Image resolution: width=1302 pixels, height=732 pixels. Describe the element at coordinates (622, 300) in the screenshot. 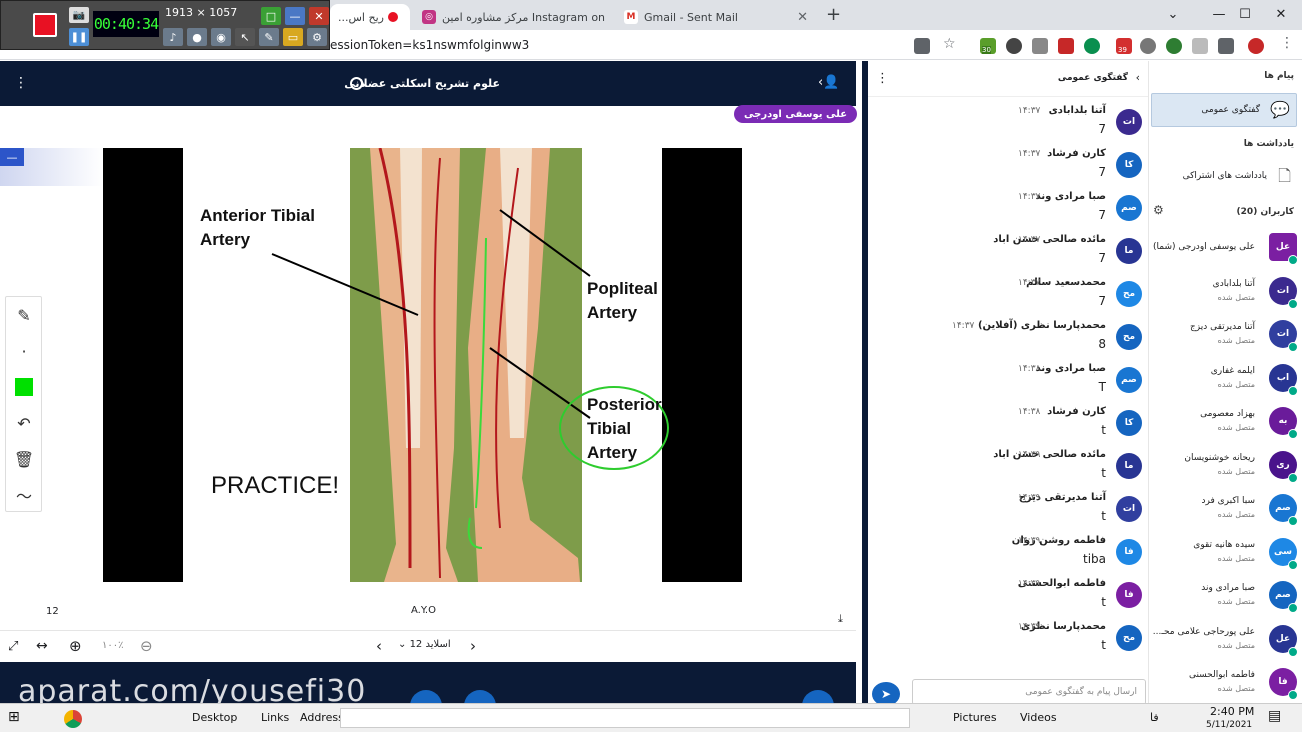

I see `label-popliteal-artery: Popliteal Artery` at that location.